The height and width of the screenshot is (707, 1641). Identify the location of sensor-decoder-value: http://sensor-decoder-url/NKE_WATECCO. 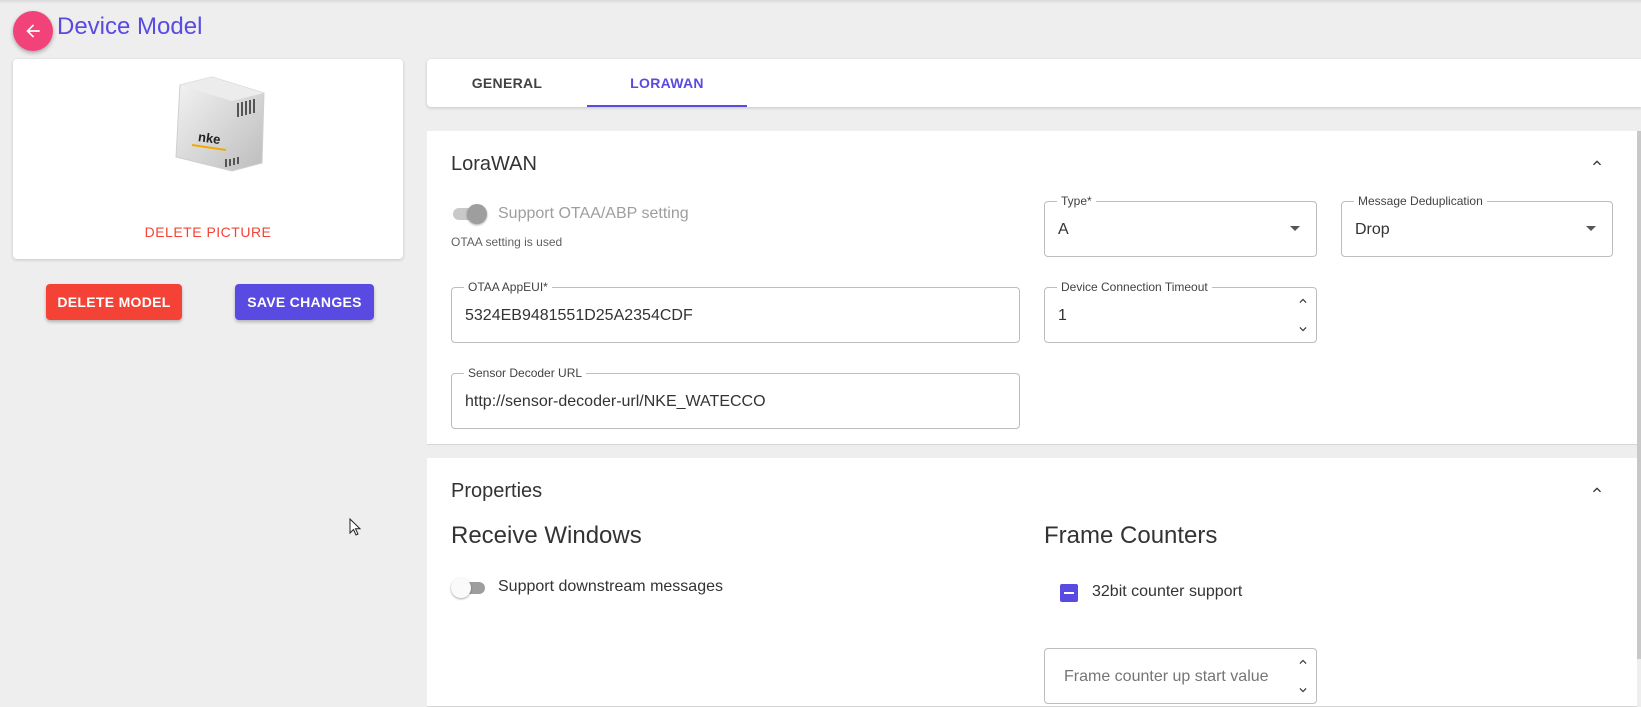
(615, 401).